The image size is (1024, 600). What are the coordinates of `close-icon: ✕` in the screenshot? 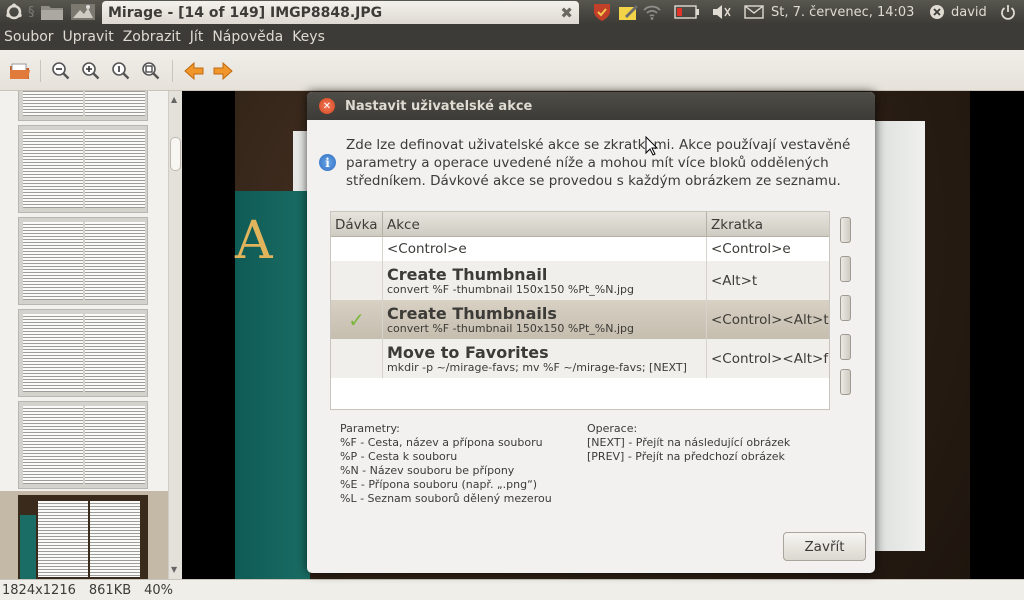 It's located at (327, 106).